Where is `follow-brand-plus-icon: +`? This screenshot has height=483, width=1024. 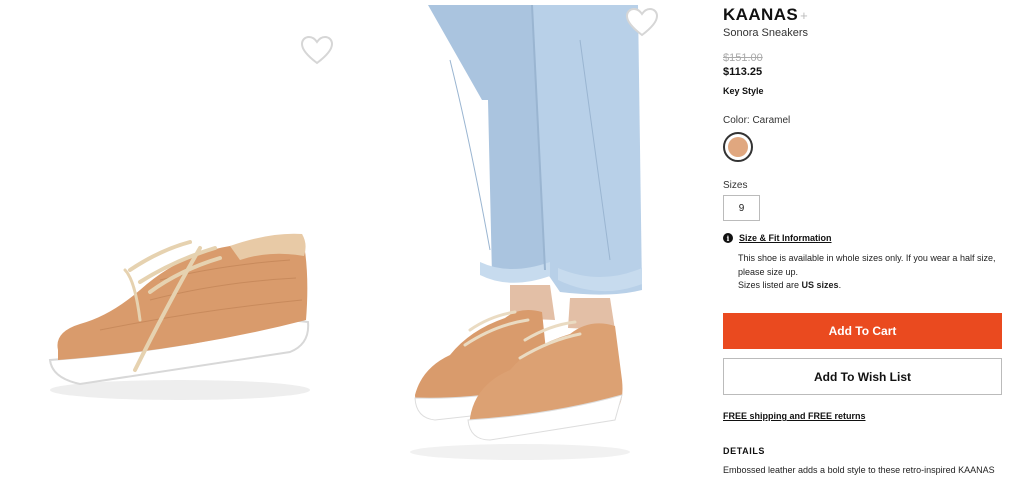
follow-brand-plus-icon: + is located at coordinates (804, 15).